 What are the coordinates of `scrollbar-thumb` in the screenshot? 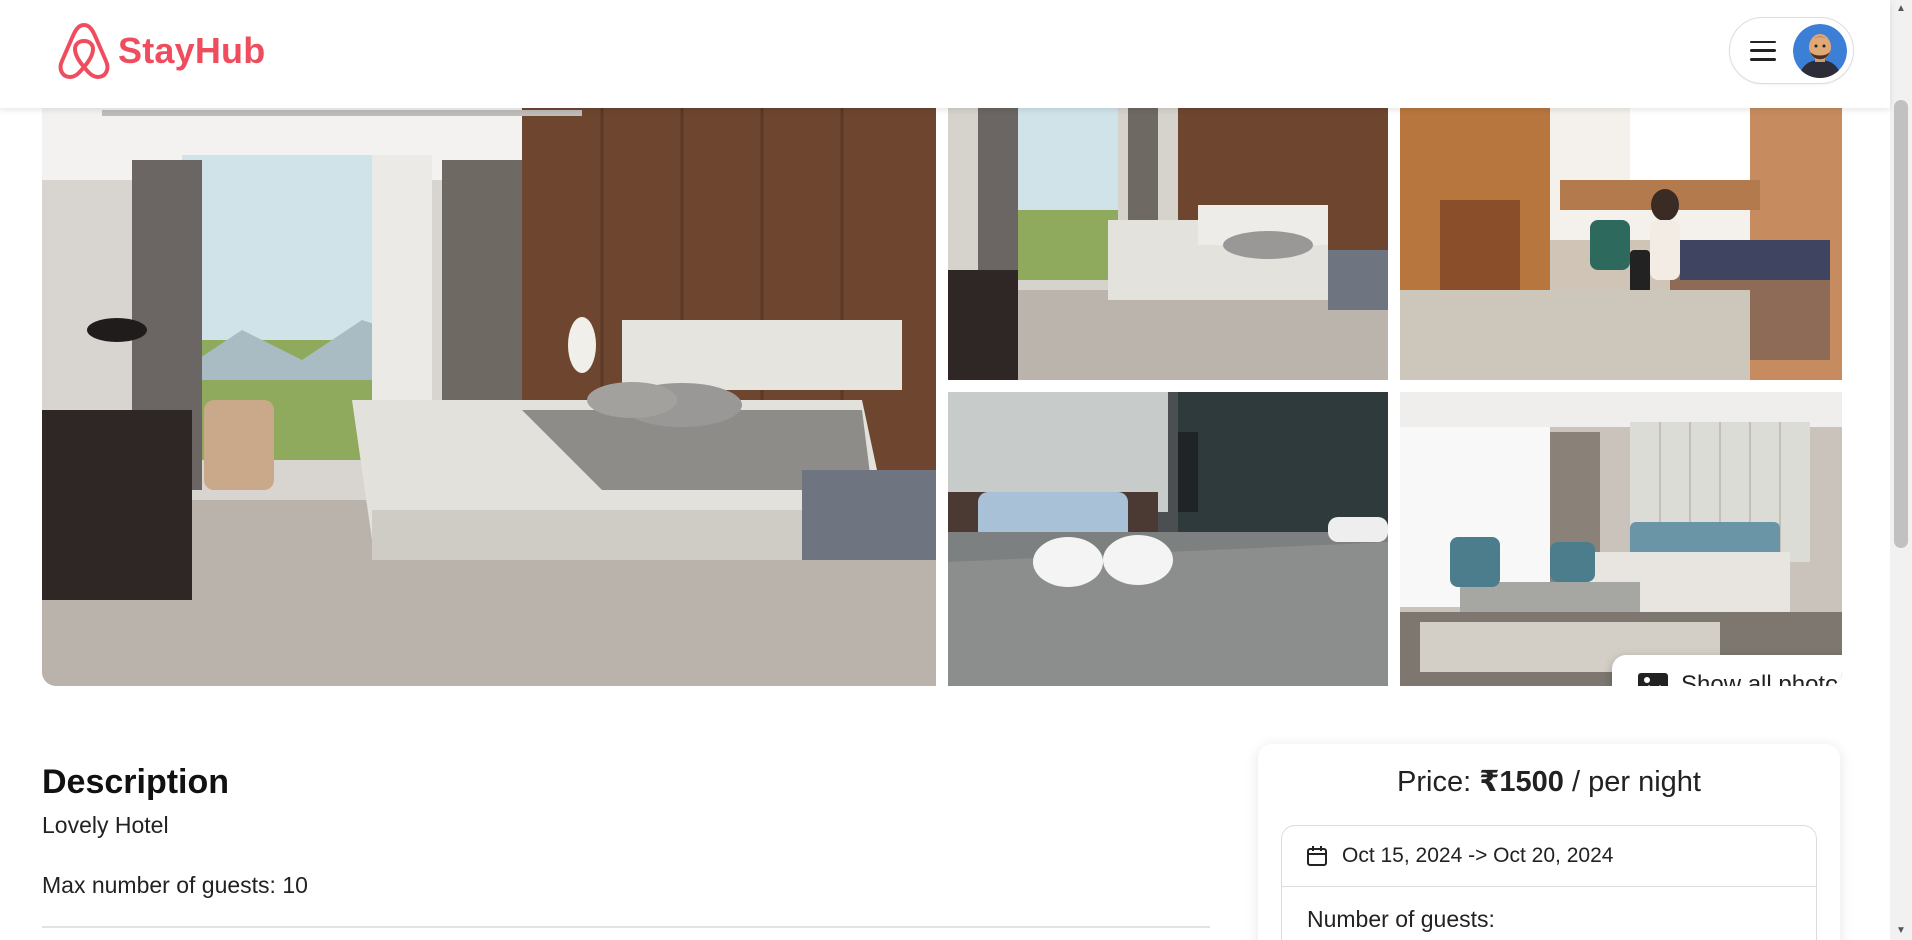 It's located at (1901, 324).